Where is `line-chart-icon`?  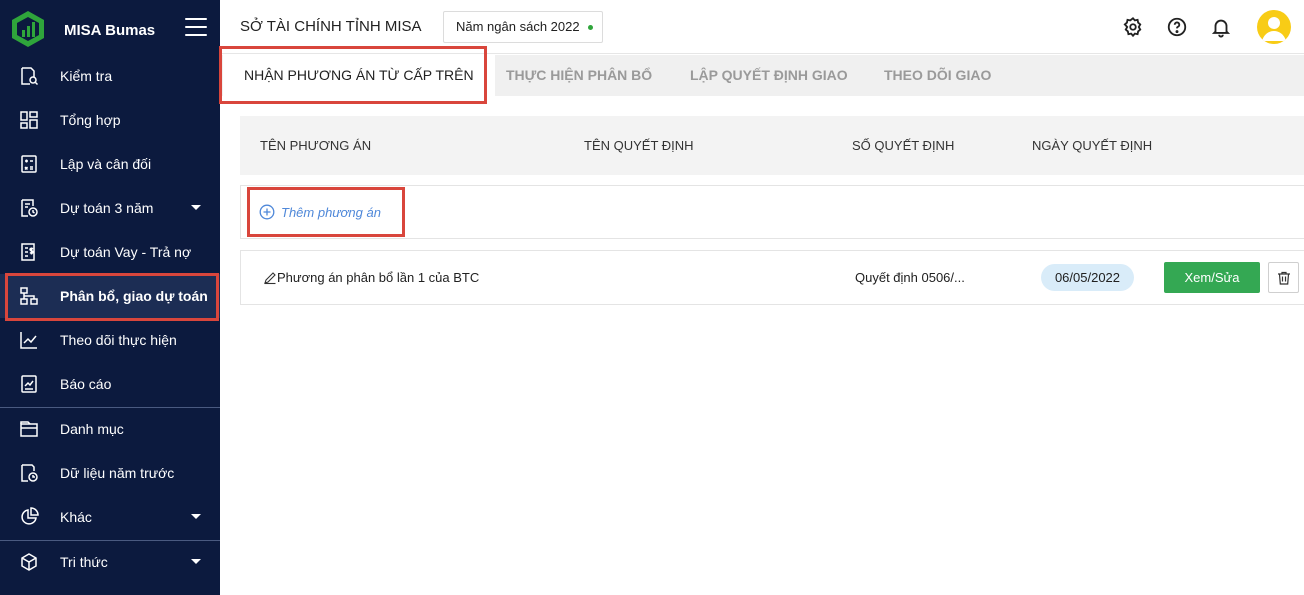 line-chart-icon is located at coordinates (28, 340).